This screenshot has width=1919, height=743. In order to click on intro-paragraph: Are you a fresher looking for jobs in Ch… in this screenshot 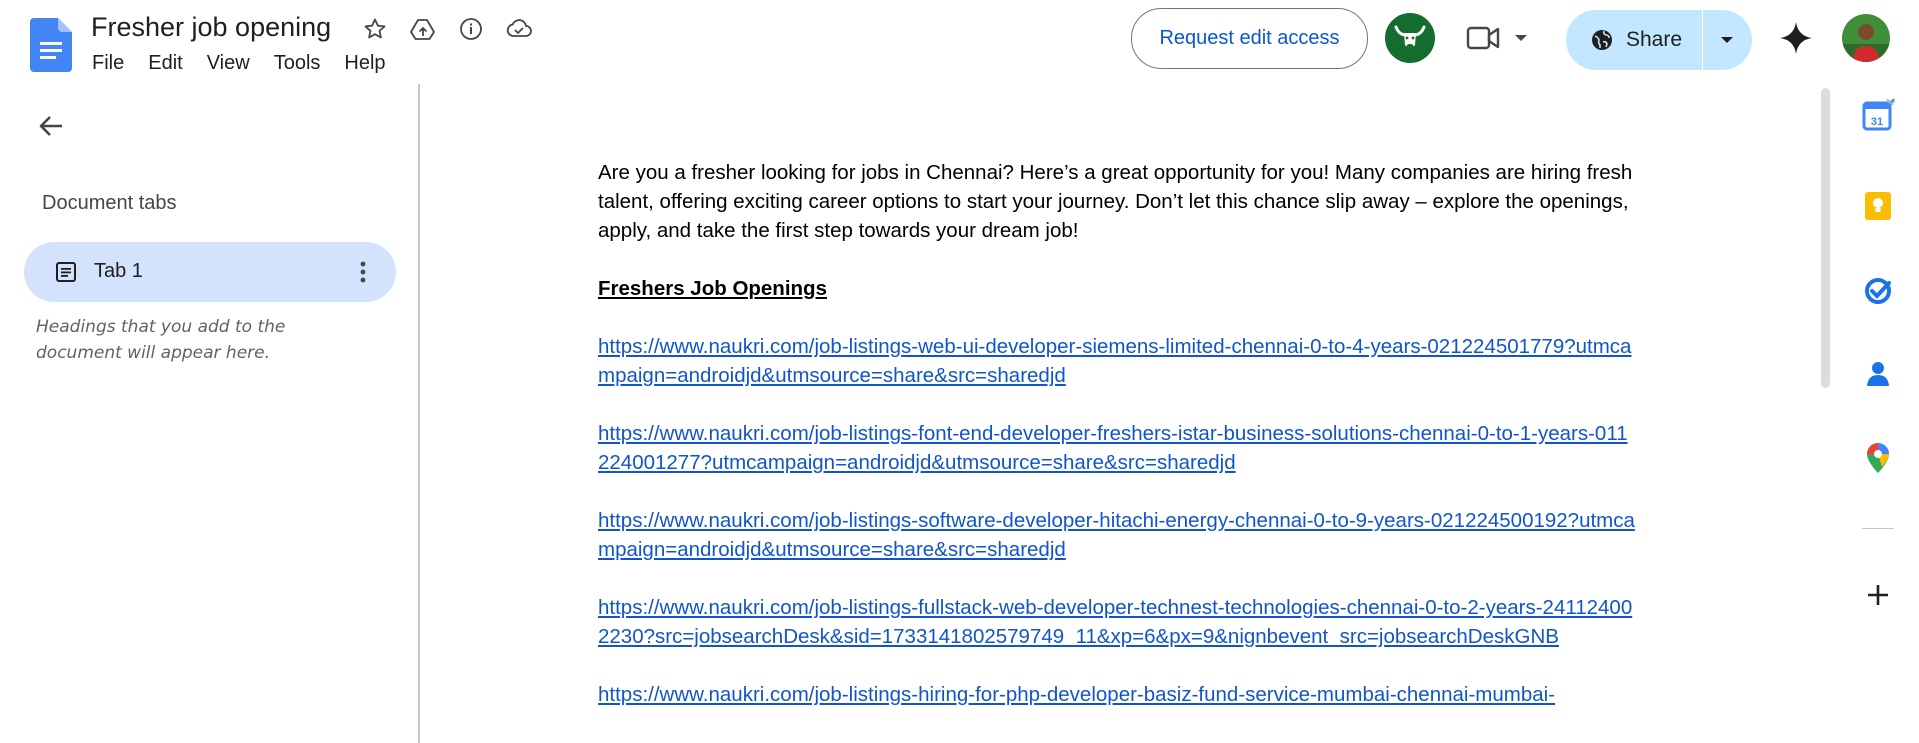, I will do `click(1115, 201)`.